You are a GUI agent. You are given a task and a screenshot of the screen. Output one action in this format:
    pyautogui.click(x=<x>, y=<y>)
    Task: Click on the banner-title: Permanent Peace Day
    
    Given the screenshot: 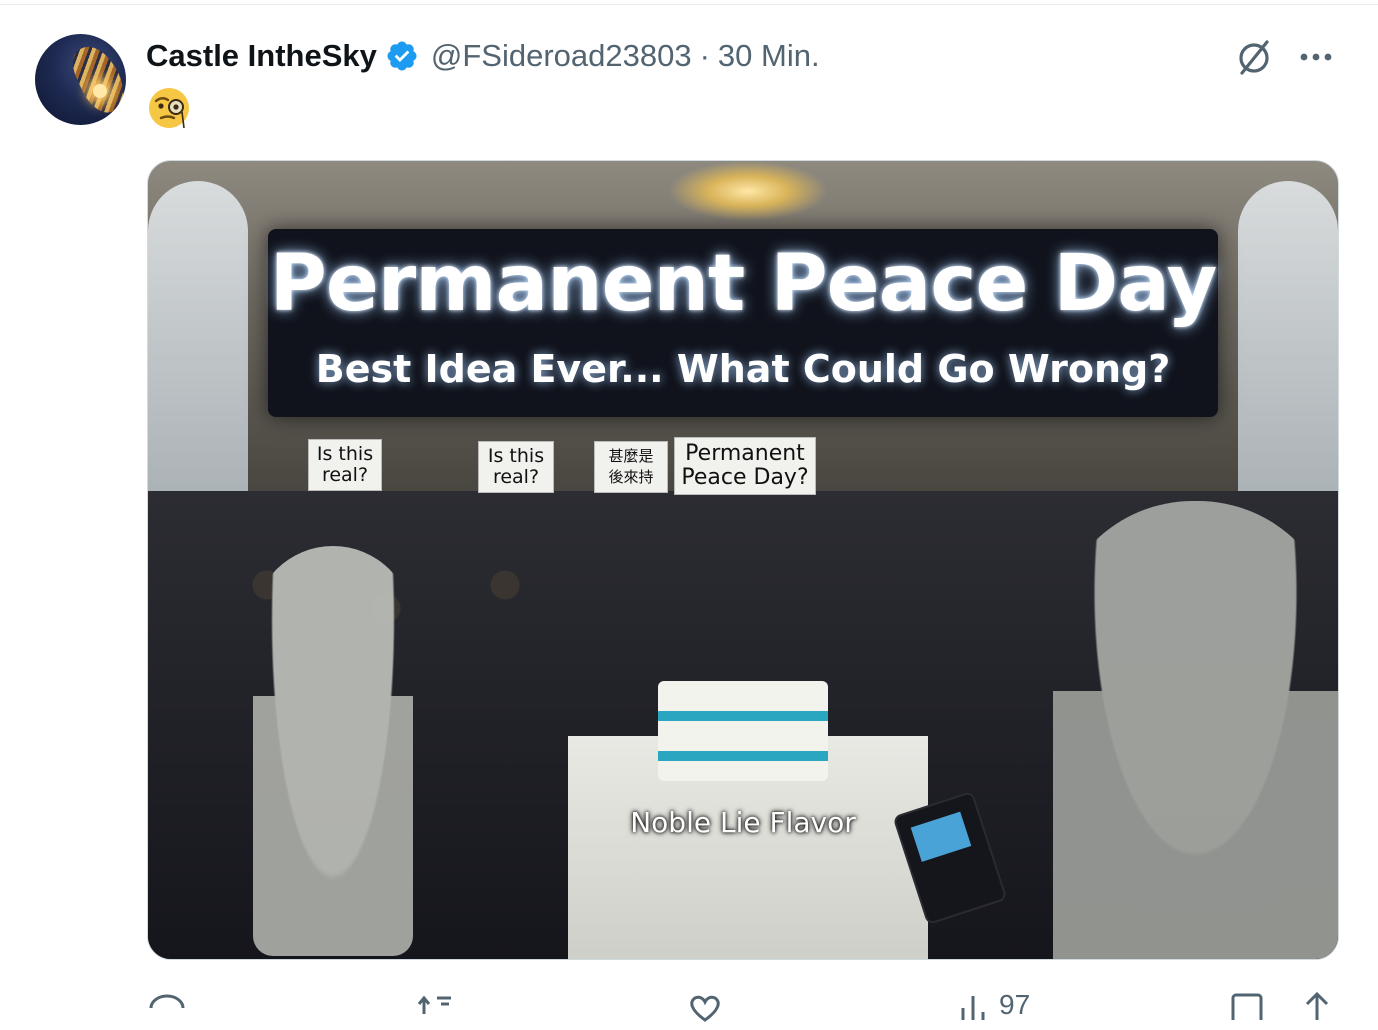 What is the action you would take?
    pyautogui.click(x=743, y=284)
    